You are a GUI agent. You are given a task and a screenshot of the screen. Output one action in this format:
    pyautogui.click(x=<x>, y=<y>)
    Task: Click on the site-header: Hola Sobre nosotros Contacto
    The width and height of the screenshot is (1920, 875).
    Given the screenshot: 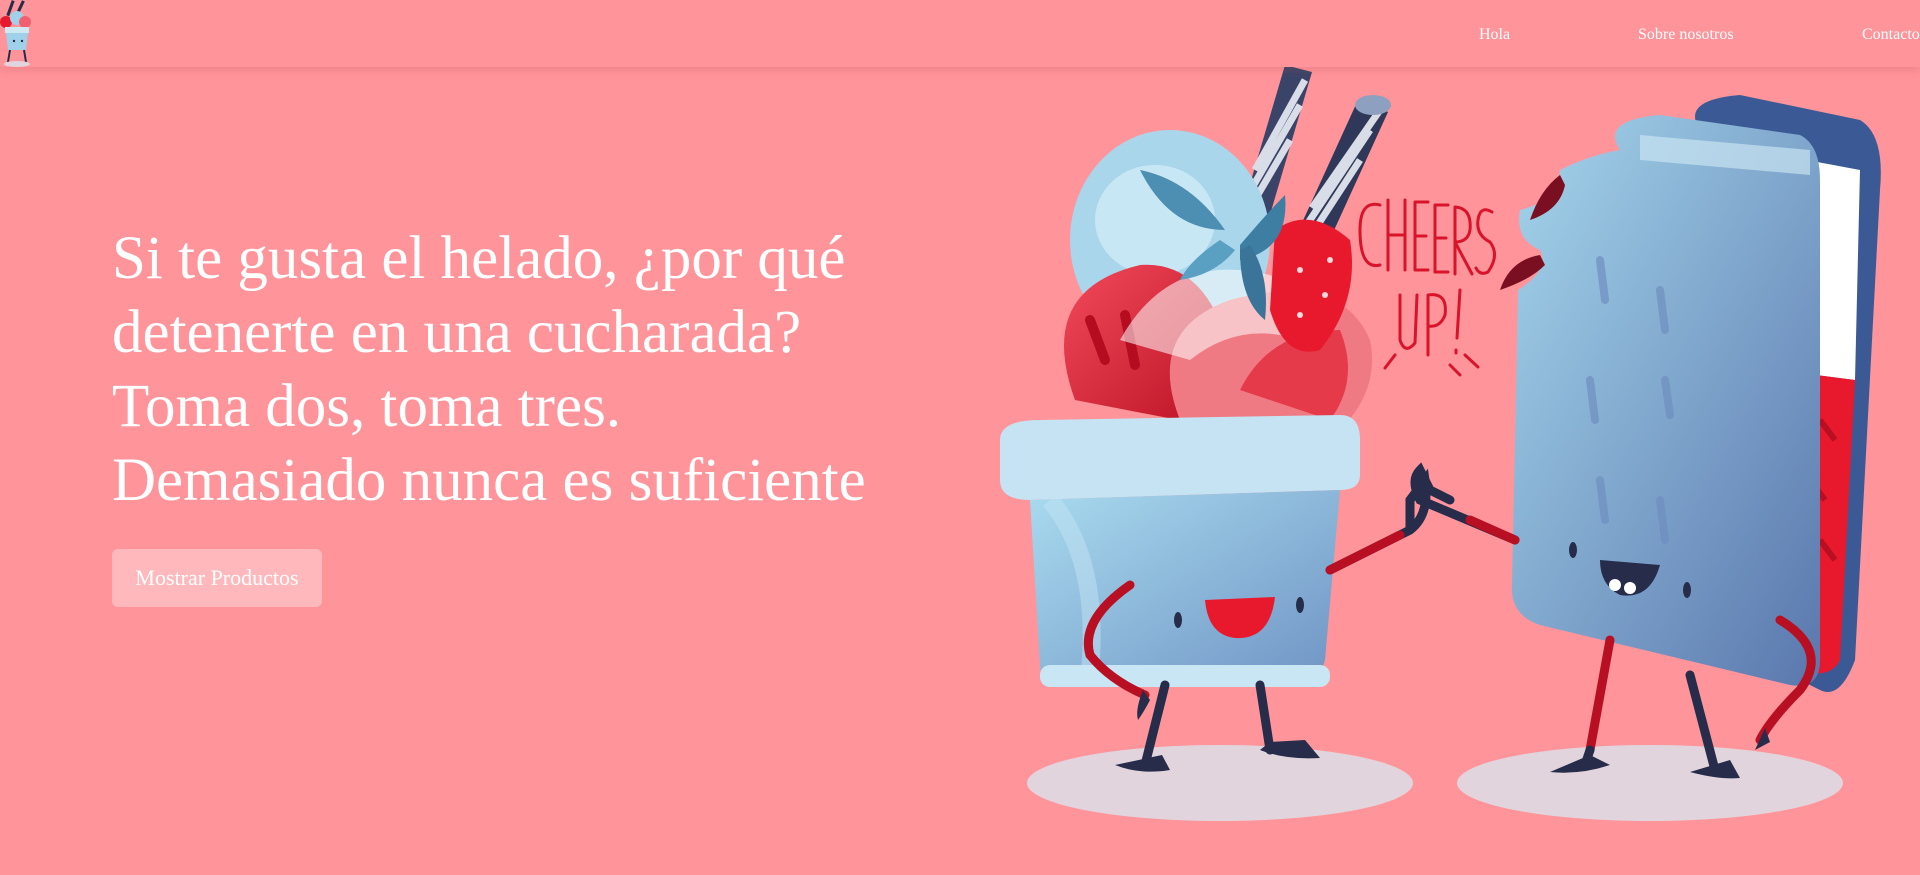 What is the action you would take?
    pyautogui.click(x=960, y=33)
    